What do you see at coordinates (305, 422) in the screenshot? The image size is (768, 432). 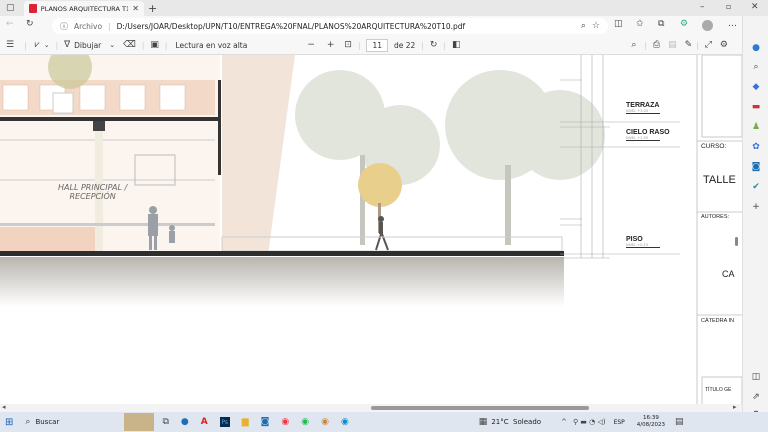 I see `spotify-icon: ◉` at bounding box center [305, 422].